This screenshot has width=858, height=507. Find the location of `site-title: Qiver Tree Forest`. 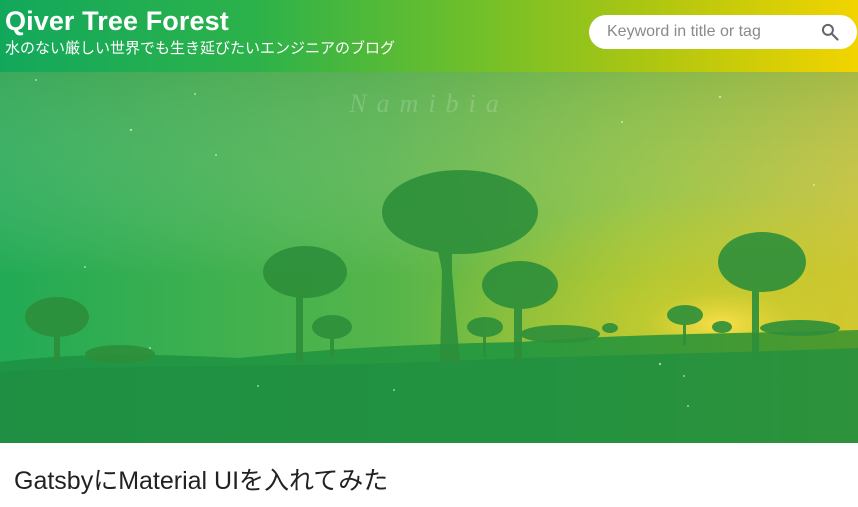

site-title: Qiver Tree Forest is located at coordinates (117, 21).